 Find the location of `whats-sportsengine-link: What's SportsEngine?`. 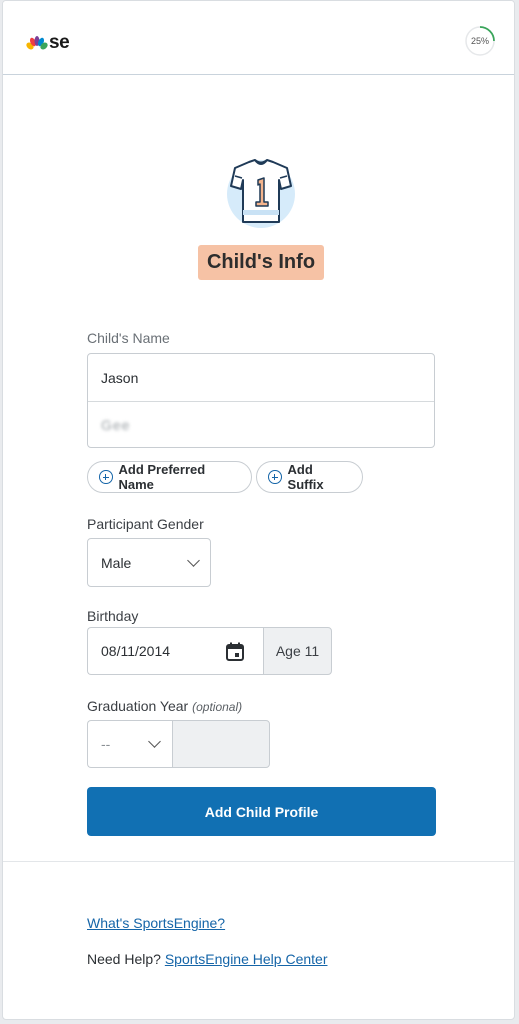

whats-sportsengine-link: What's SportsEngine? is located at coordinates (156, 923).